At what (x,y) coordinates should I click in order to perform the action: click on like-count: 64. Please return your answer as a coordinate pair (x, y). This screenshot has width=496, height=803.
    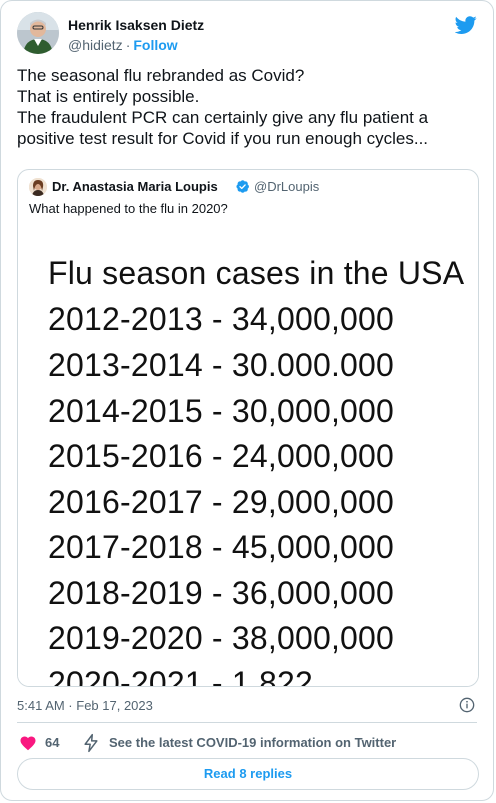
    Looking at the image, I should click on (52, 742).